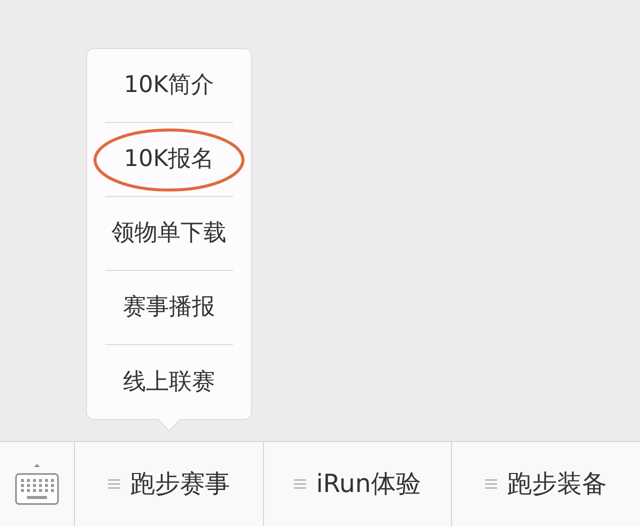  What do you see at coordinates (169, 484) in the screenshot?
I see `menu-tab: 跑步赛事` at bounding box center [169, 484].